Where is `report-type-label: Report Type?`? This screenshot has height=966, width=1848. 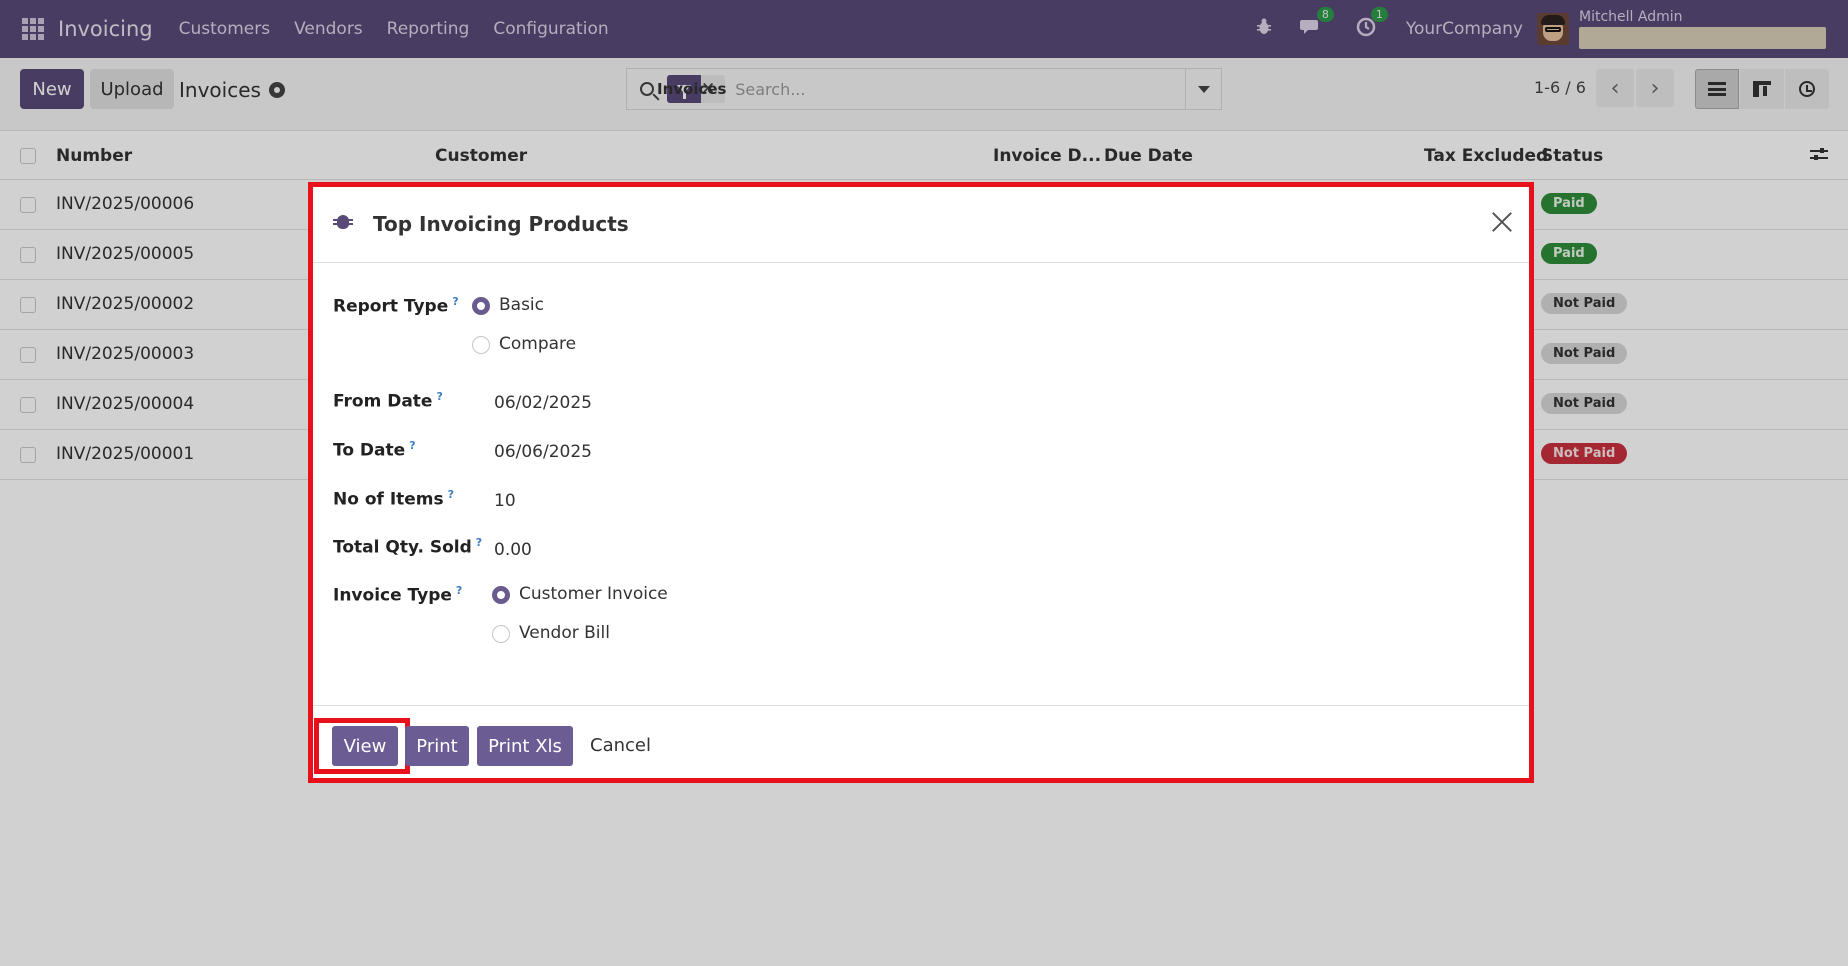
report-type-label: Report Type? is located at coordinates (396, 306).